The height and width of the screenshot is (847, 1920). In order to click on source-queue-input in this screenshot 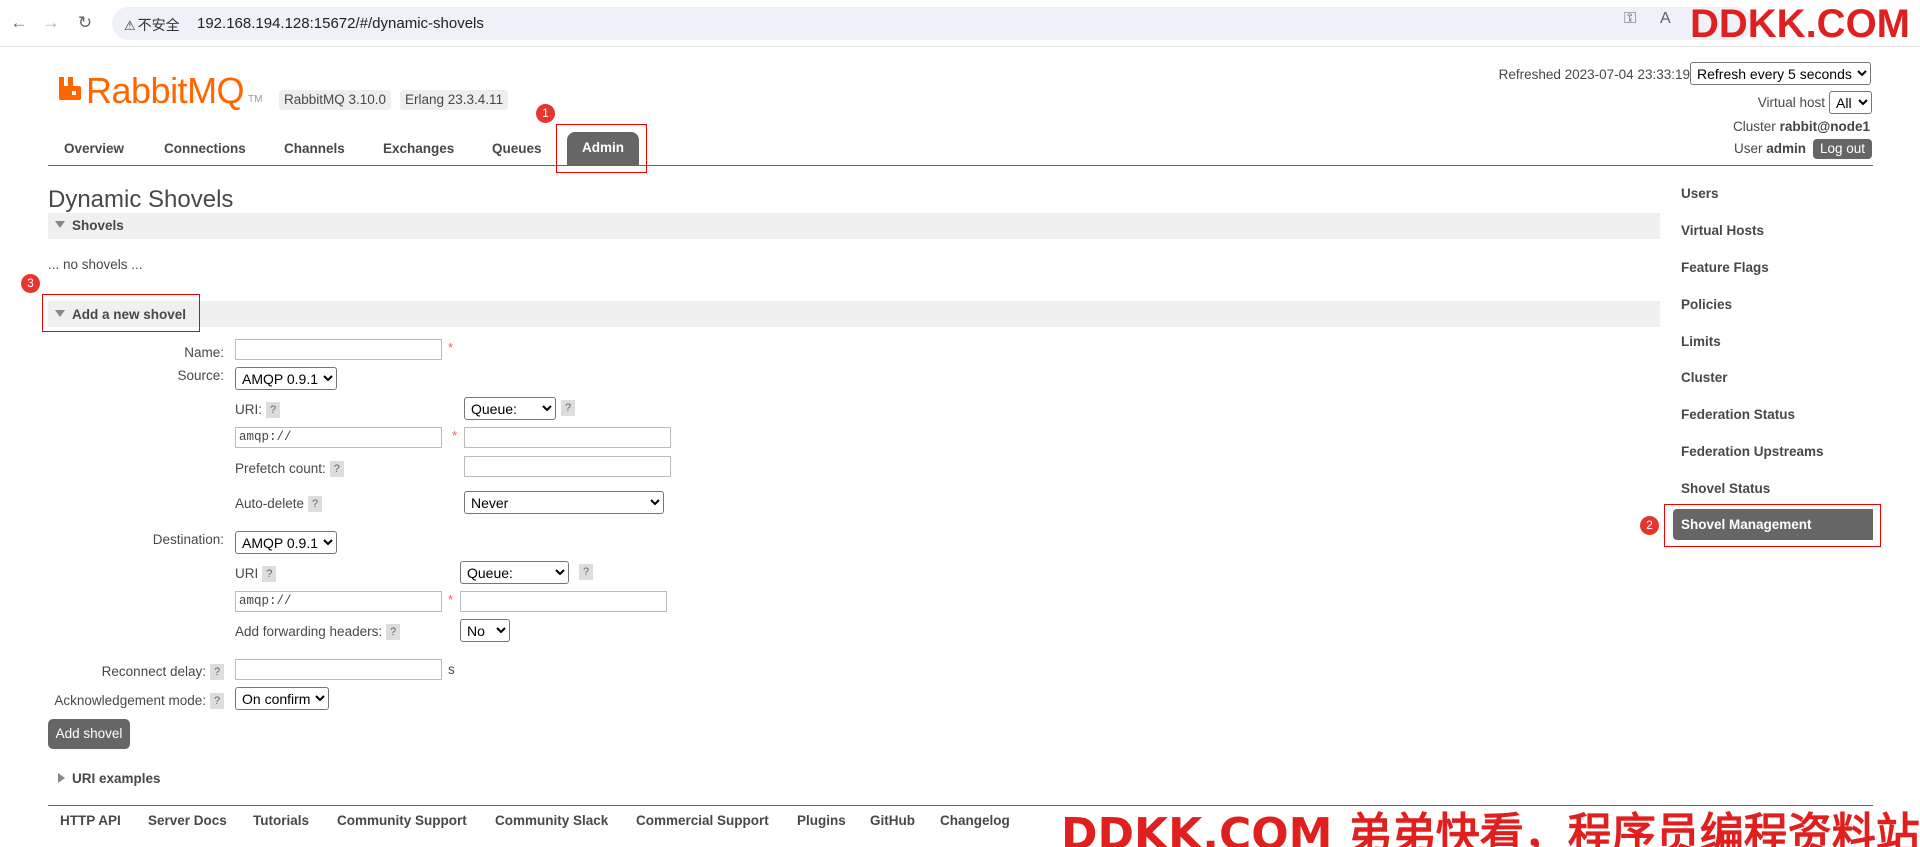, I will do `click(567, 437)`.